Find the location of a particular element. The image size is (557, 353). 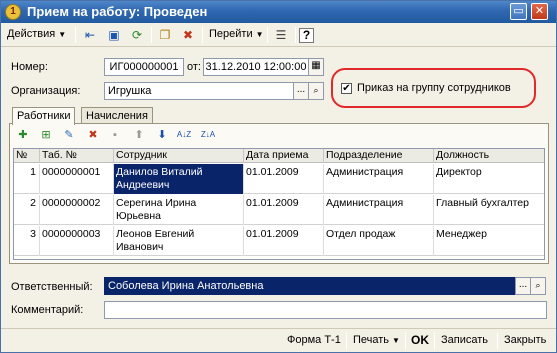

print-menu: Печать ▼ is located at coordinates (376, 340).